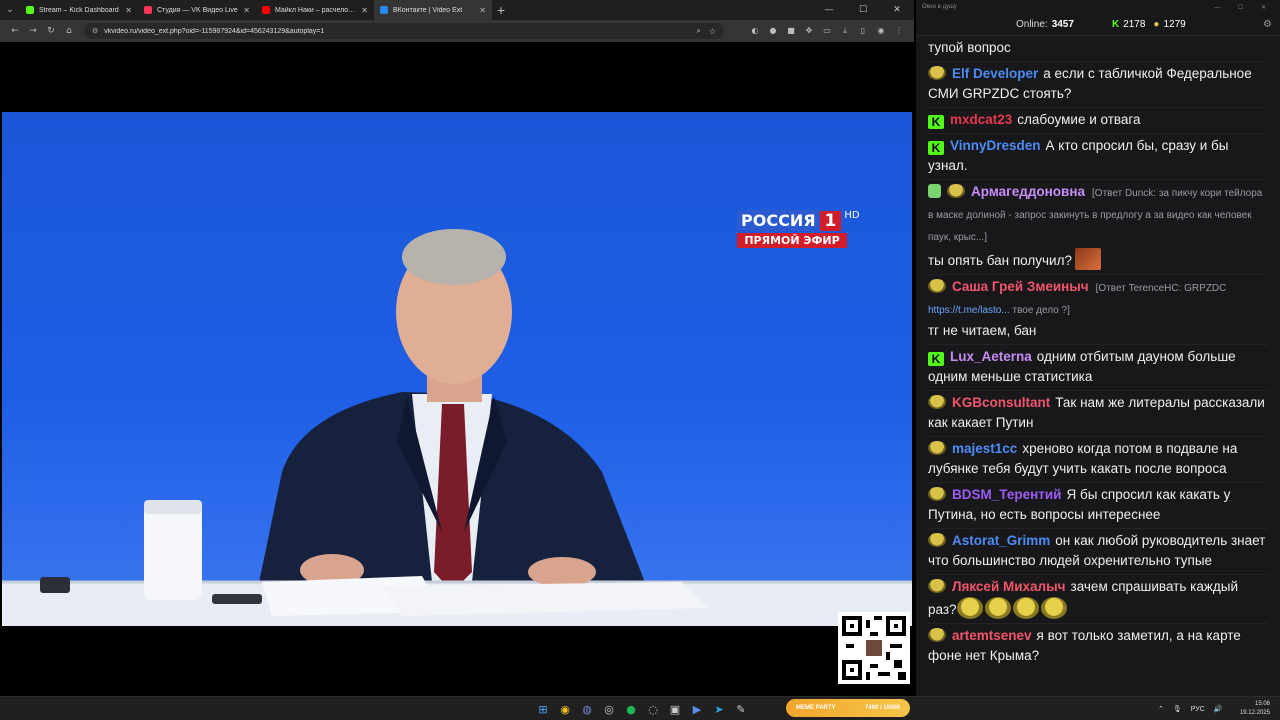  I want to click on media-player-icon: ▶, so click(697, 709).